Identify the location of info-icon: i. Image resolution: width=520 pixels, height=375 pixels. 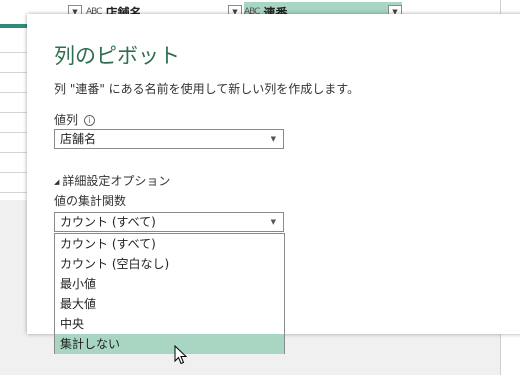
(90, 120).